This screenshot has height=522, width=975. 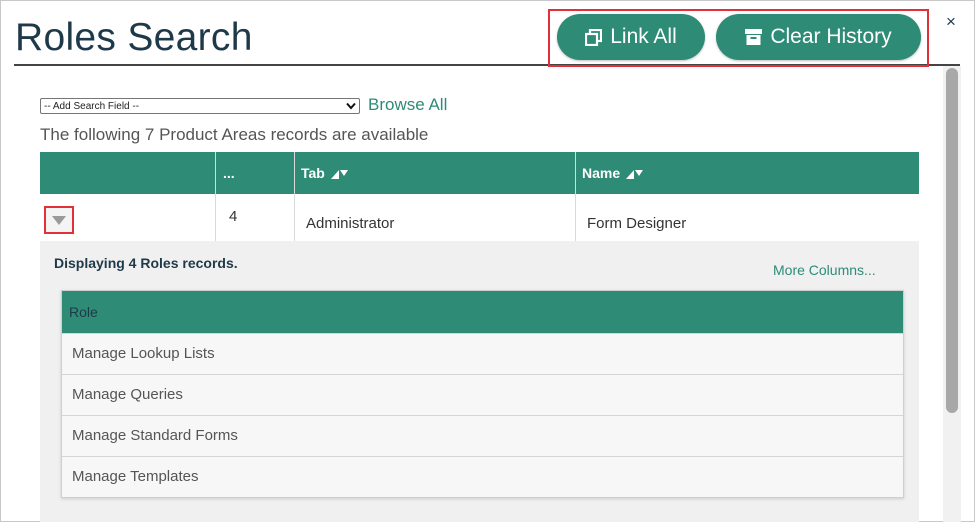 I want to click on scrollbar-thumb, so click(x=952, y=240).